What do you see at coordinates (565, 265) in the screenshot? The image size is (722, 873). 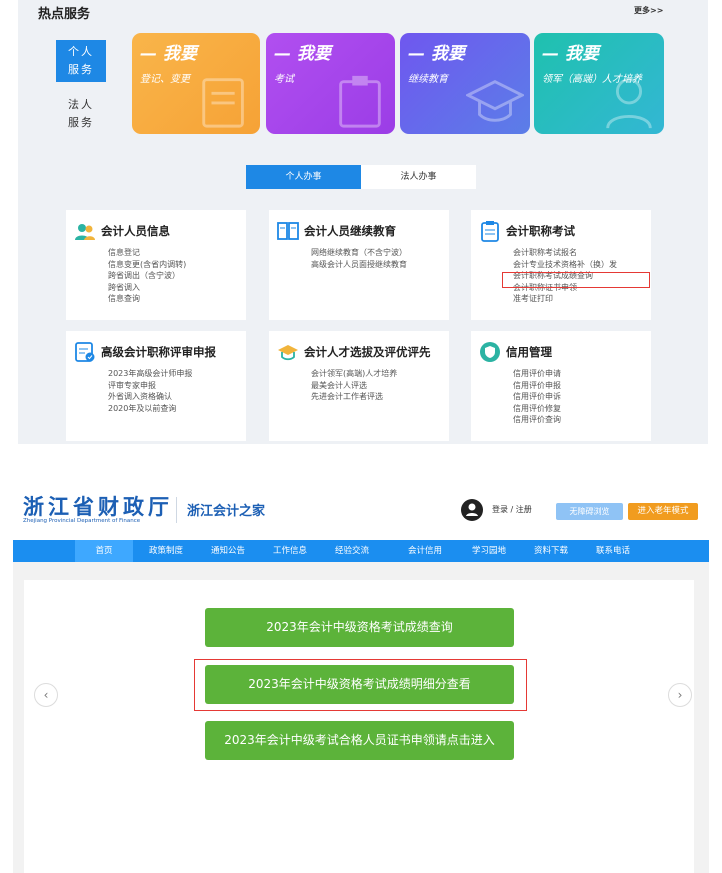 I see `category-link: 会计专业技术资格补（换）发` at bounding box center [565, 265].